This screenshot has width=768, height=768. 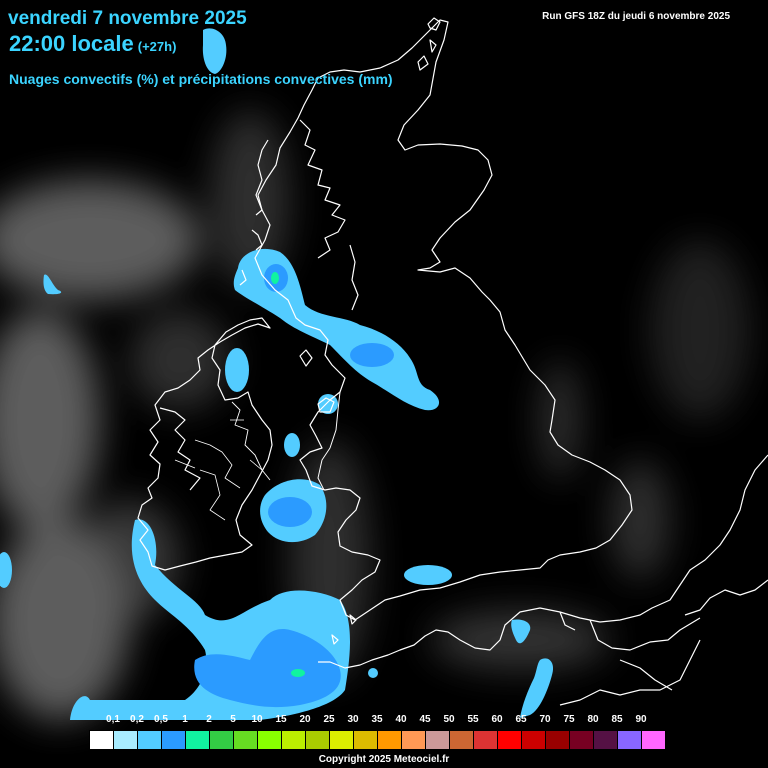 What do you see at coordinates (373, 673) in the screenshot?
I see `precip-cell-brittany` at bounding box center [373, 673].